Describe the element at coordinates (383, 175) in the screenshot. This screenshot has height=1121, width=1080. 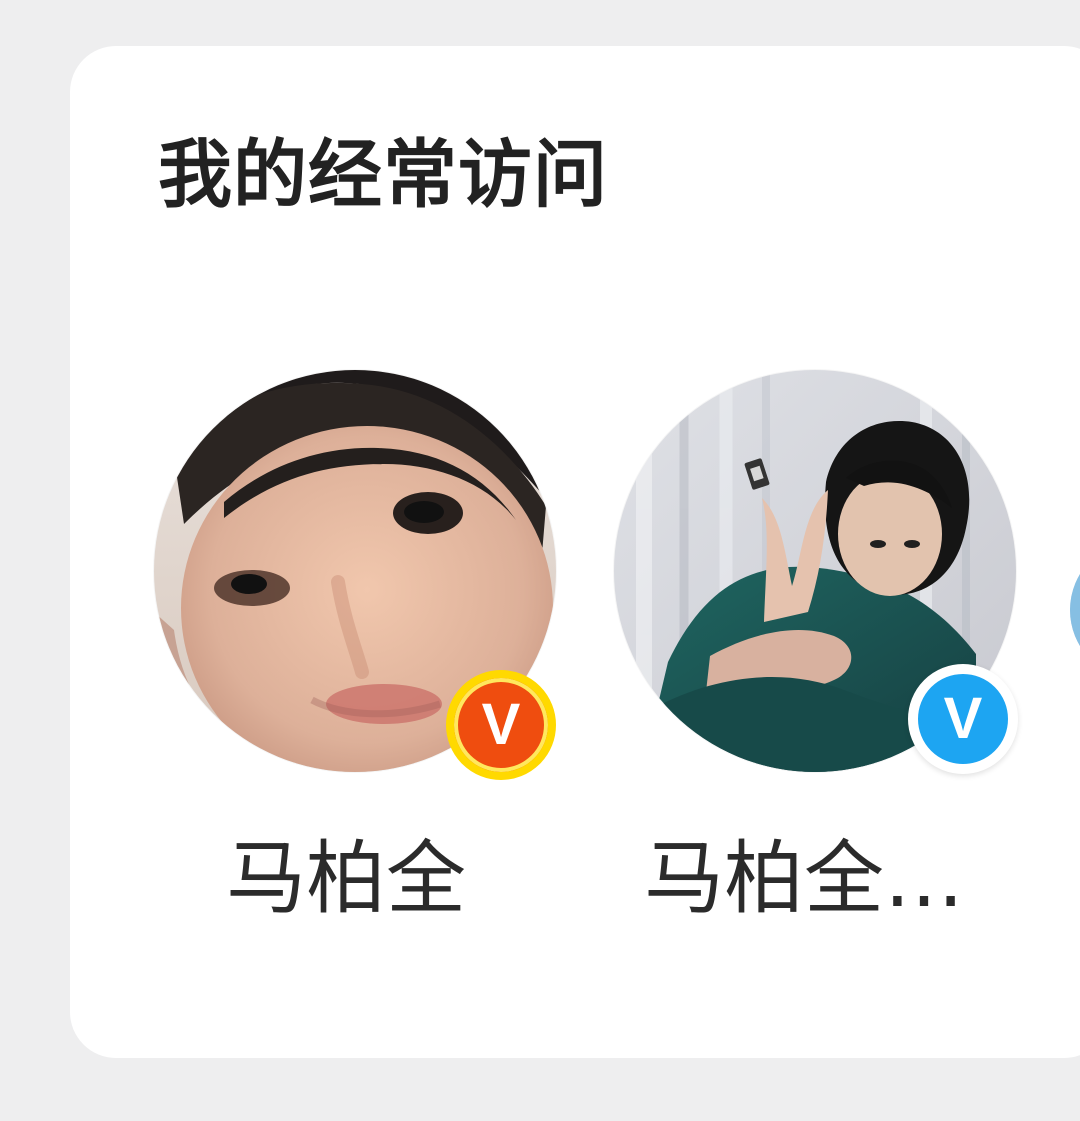
I see `section-title: 我的经常访问` at that location.